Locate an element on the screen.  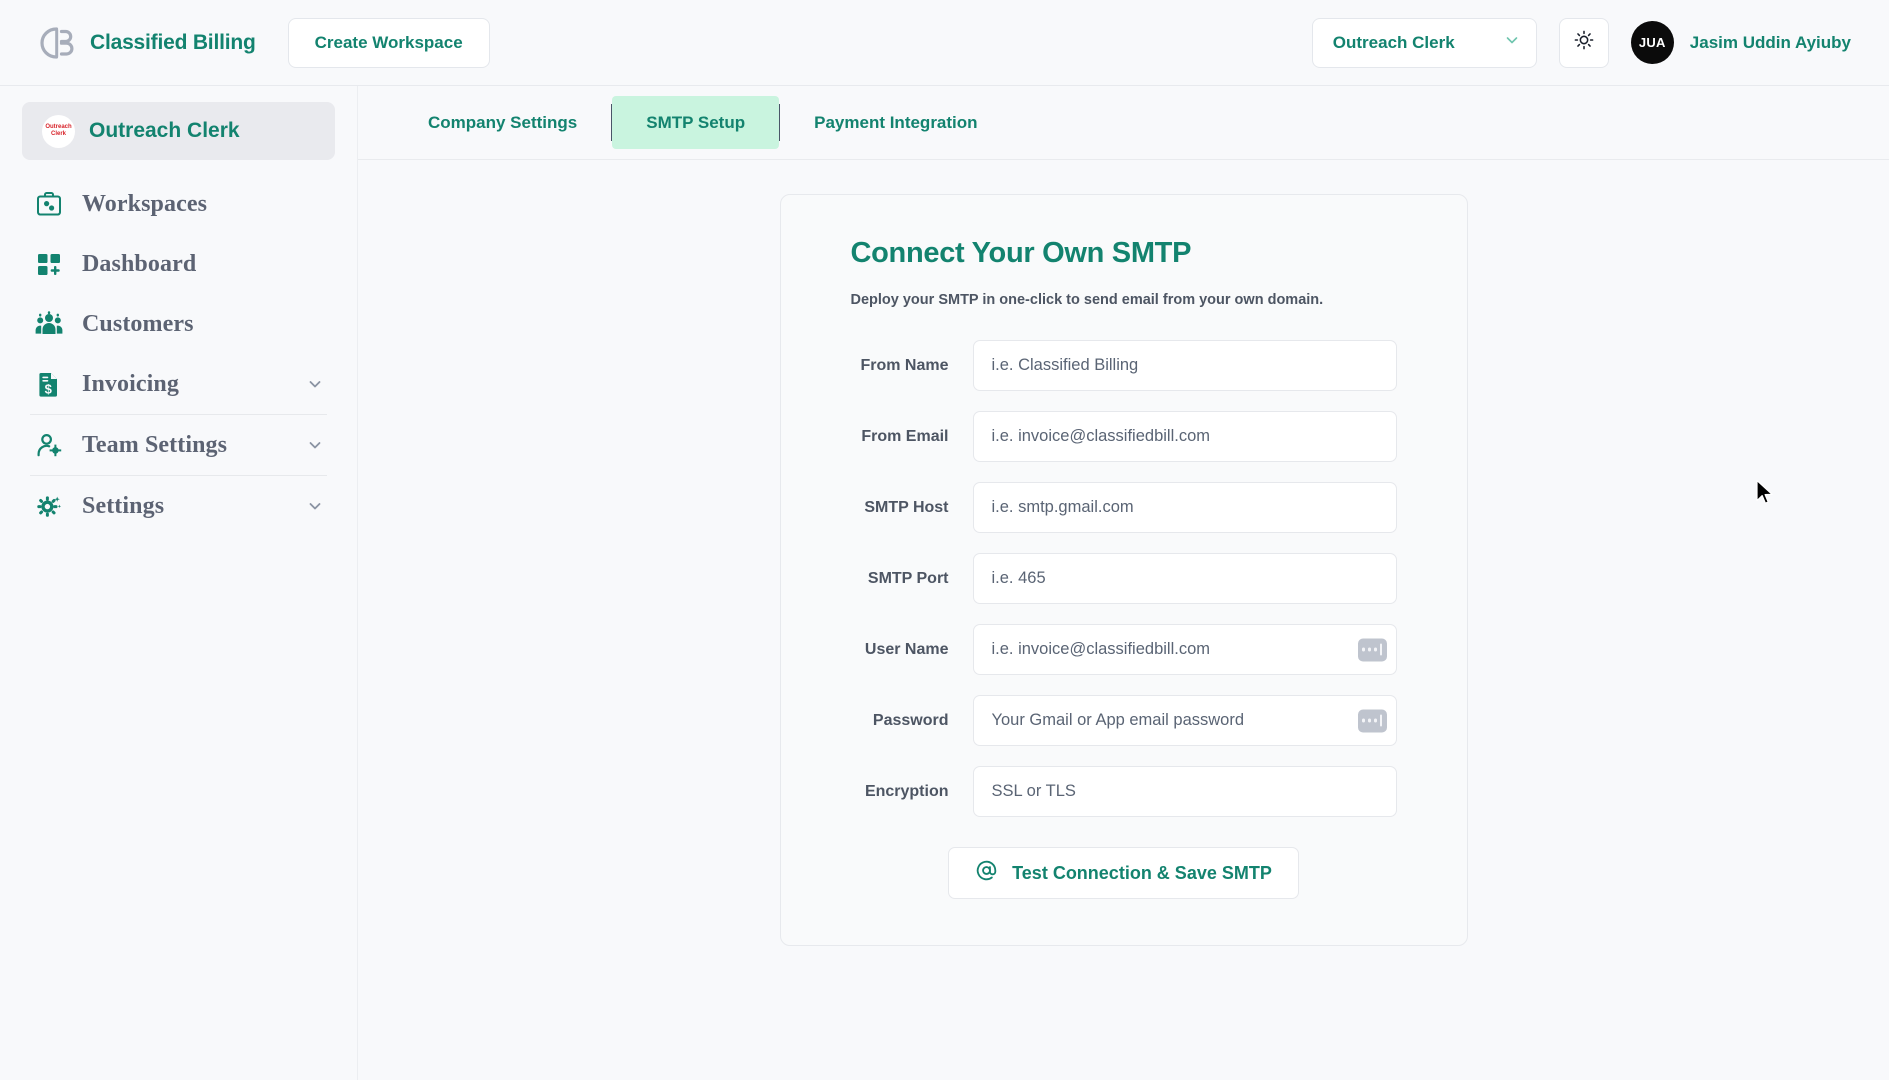
label-encryption: Encryption is located at coordinates (906, 791).